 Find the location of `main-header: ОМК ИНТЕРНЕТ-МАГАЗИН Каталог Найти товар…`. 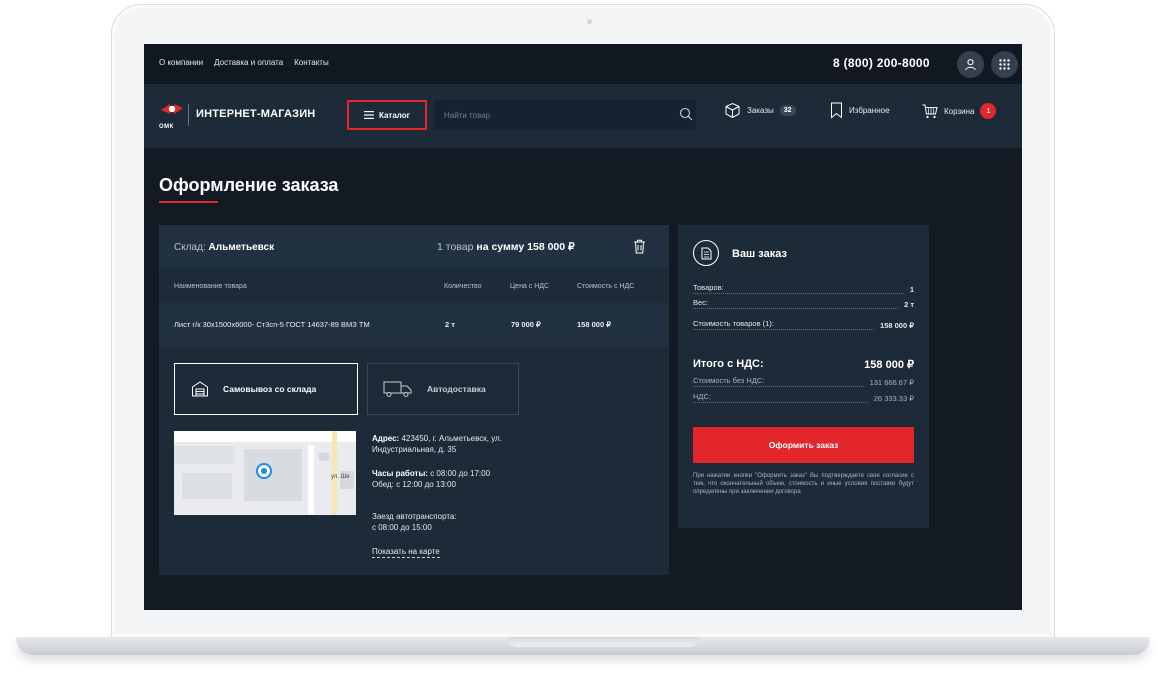

main-header: ОМК ИНТЕРНЕТ-МАГАЗИН Каталог Найти товар… is located at coordinates (583, 116).